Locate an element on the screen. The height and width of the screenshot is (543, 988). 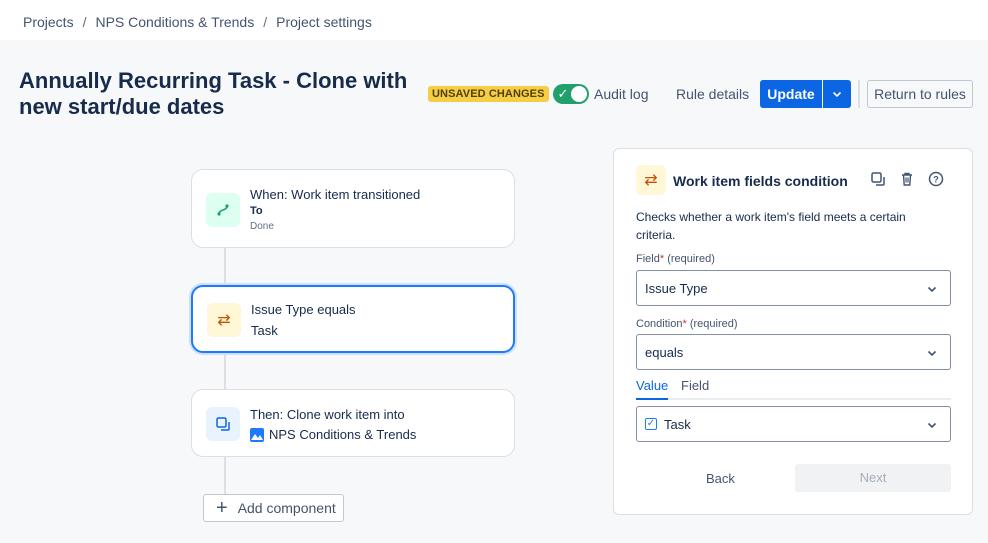
action-title: Then: Clone work item into is located at coordinates (327, 414).